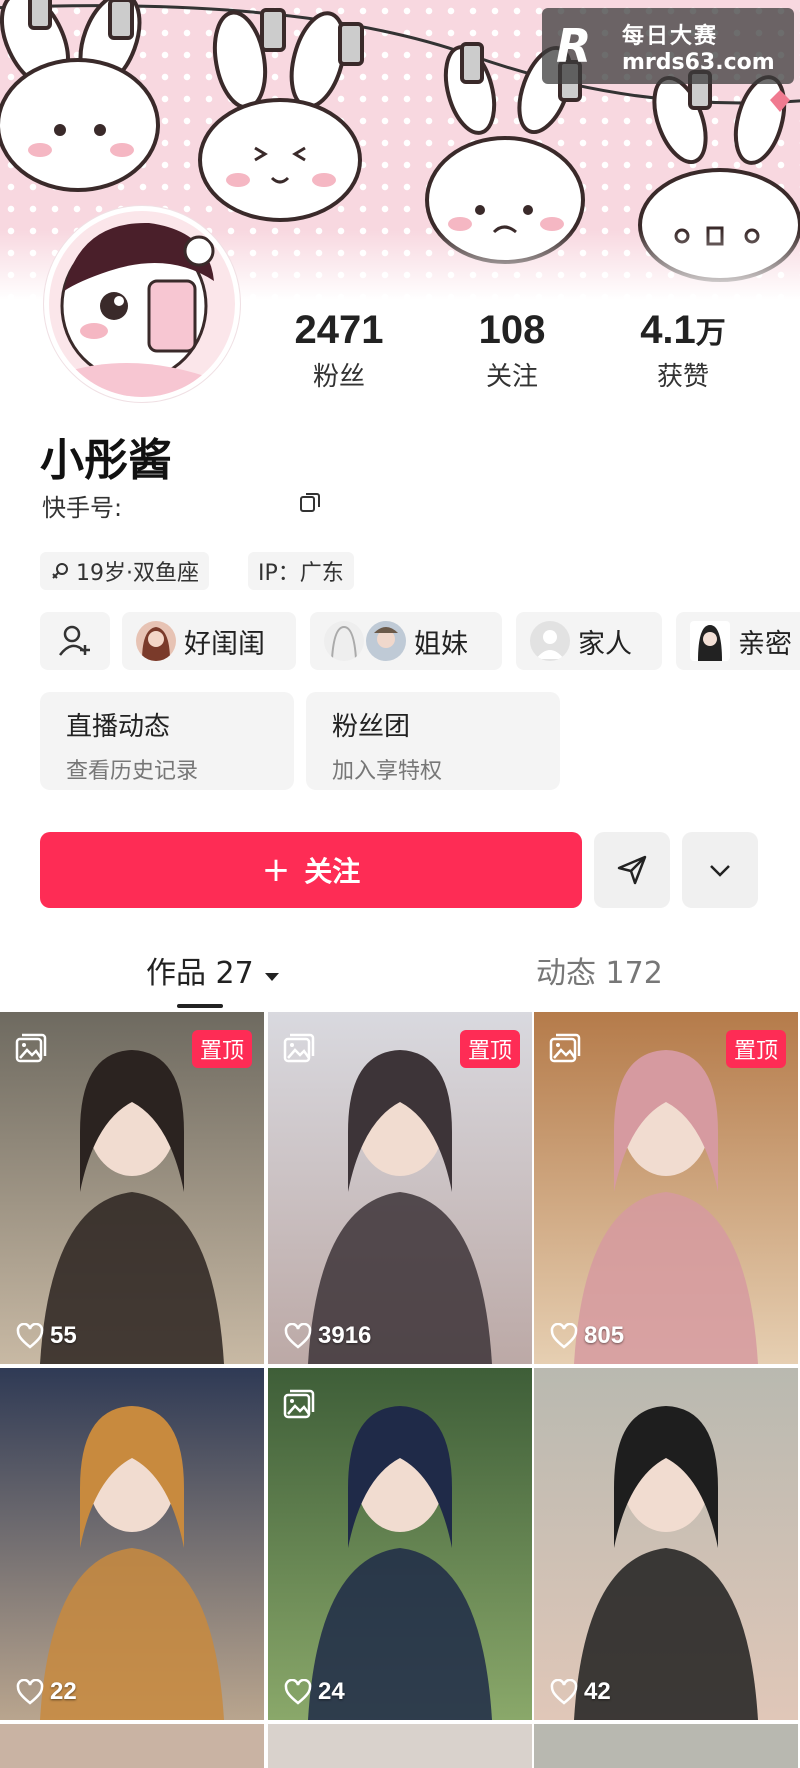 The image size is (800, 1768). I want to click on follow-label: 关注, so click(332, 871).